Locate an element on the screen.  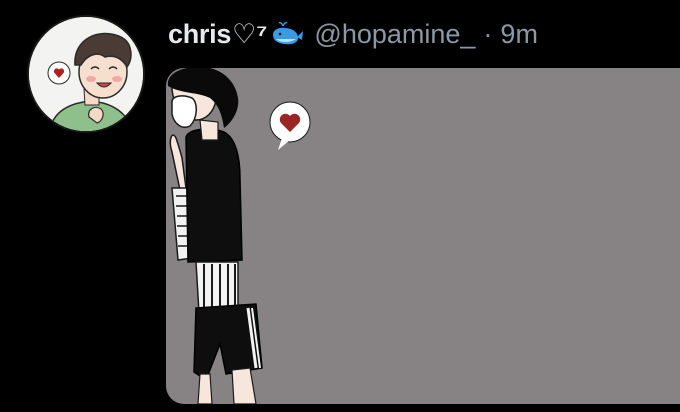
author-handle: @hopamine_ is located at coordinates (394, 34).